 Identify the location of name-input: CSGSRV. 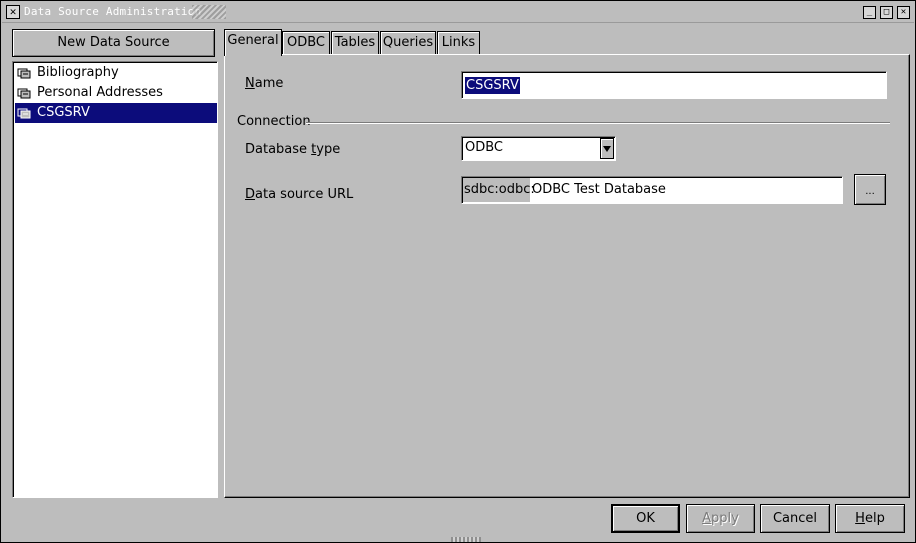
(674, 85).